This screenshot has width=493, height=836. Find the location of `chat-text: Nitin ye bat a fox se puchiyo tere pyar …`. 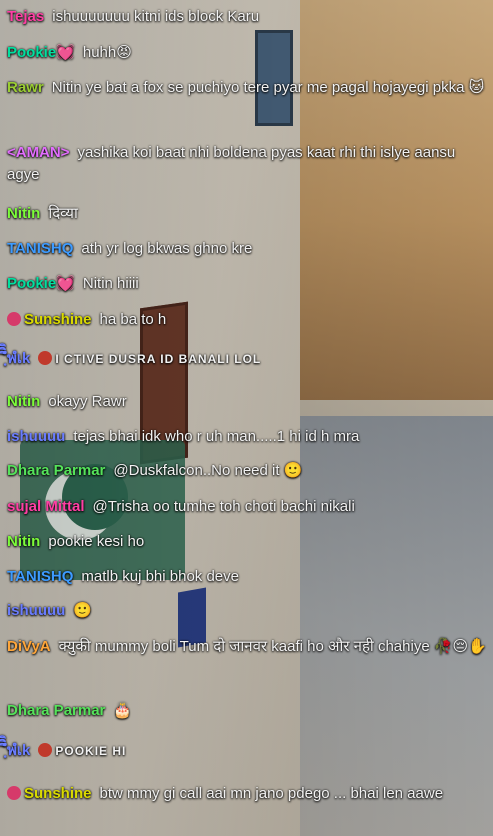

chat-text: Nitin ye bat a fox se puchiyo tere pyar … is located at coordinates (268, 87).